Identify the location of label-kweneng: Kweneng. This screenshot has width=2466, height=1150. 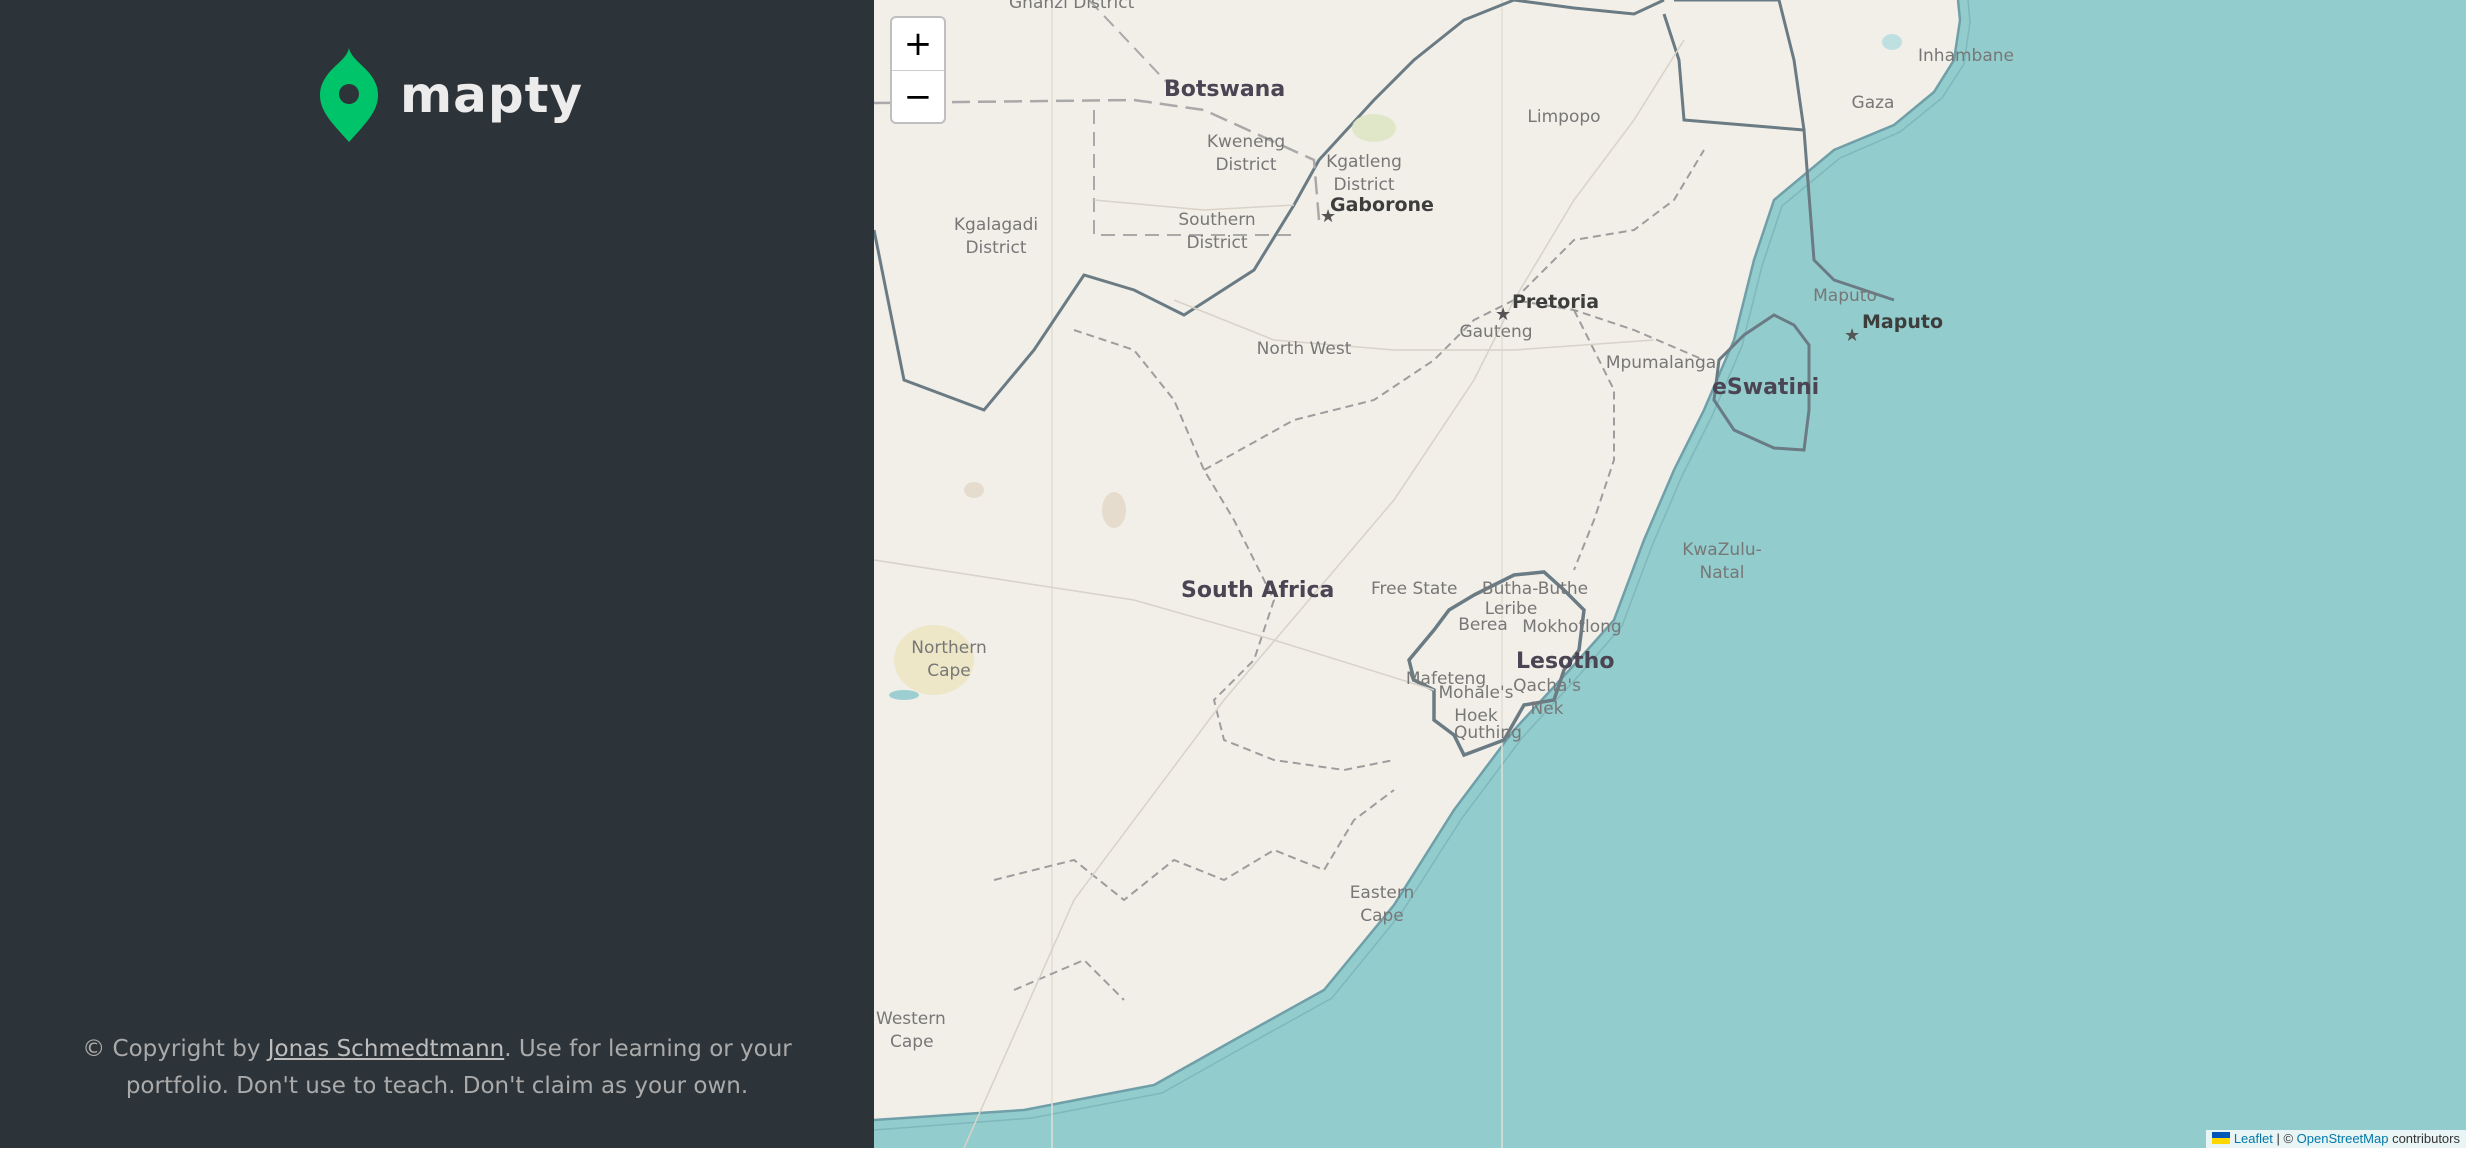
(1246, 142).